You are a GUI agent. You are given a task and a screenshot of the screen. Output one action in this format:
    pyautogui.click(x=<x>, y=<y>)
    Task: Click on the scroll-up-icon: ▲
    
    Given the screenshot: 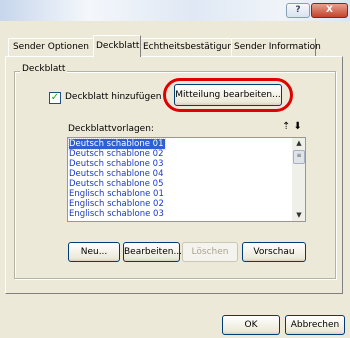 What is the action you would take?
    pyautogui.click(x=299, y=143)
    